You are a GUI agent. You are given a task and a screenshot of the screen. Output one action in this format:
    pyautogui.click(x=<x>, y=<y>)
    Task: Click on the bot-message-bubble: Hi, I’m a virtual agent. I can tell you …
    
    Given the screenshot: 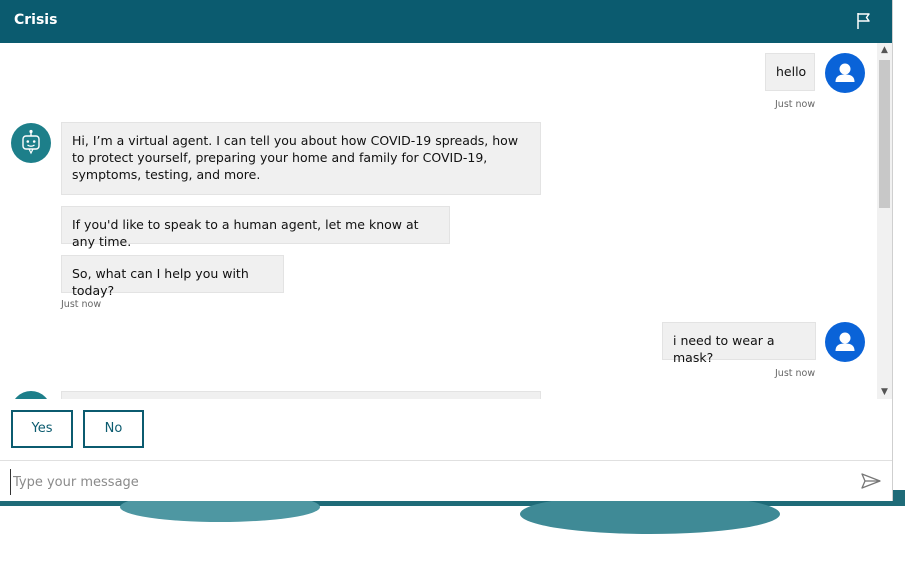 What is the action you would take?
    pyautogui.click(x=301, y=158)
    